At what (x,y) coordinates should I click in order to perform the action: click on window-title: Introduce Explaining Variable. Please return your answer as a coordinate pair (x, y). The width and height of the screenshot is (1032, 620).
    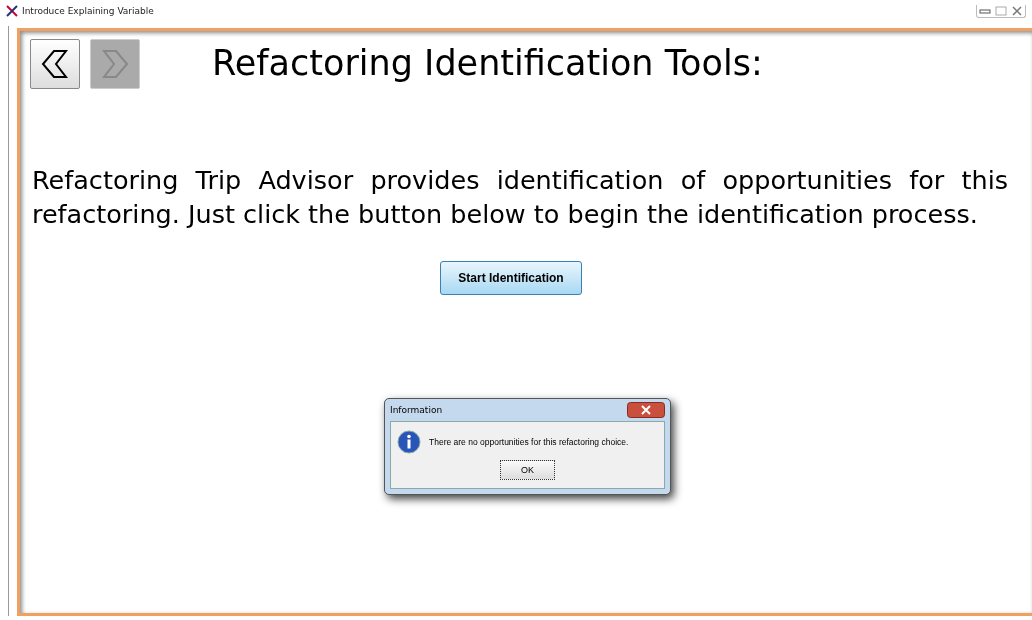
    Looking at the image, I should click on (88, 11).